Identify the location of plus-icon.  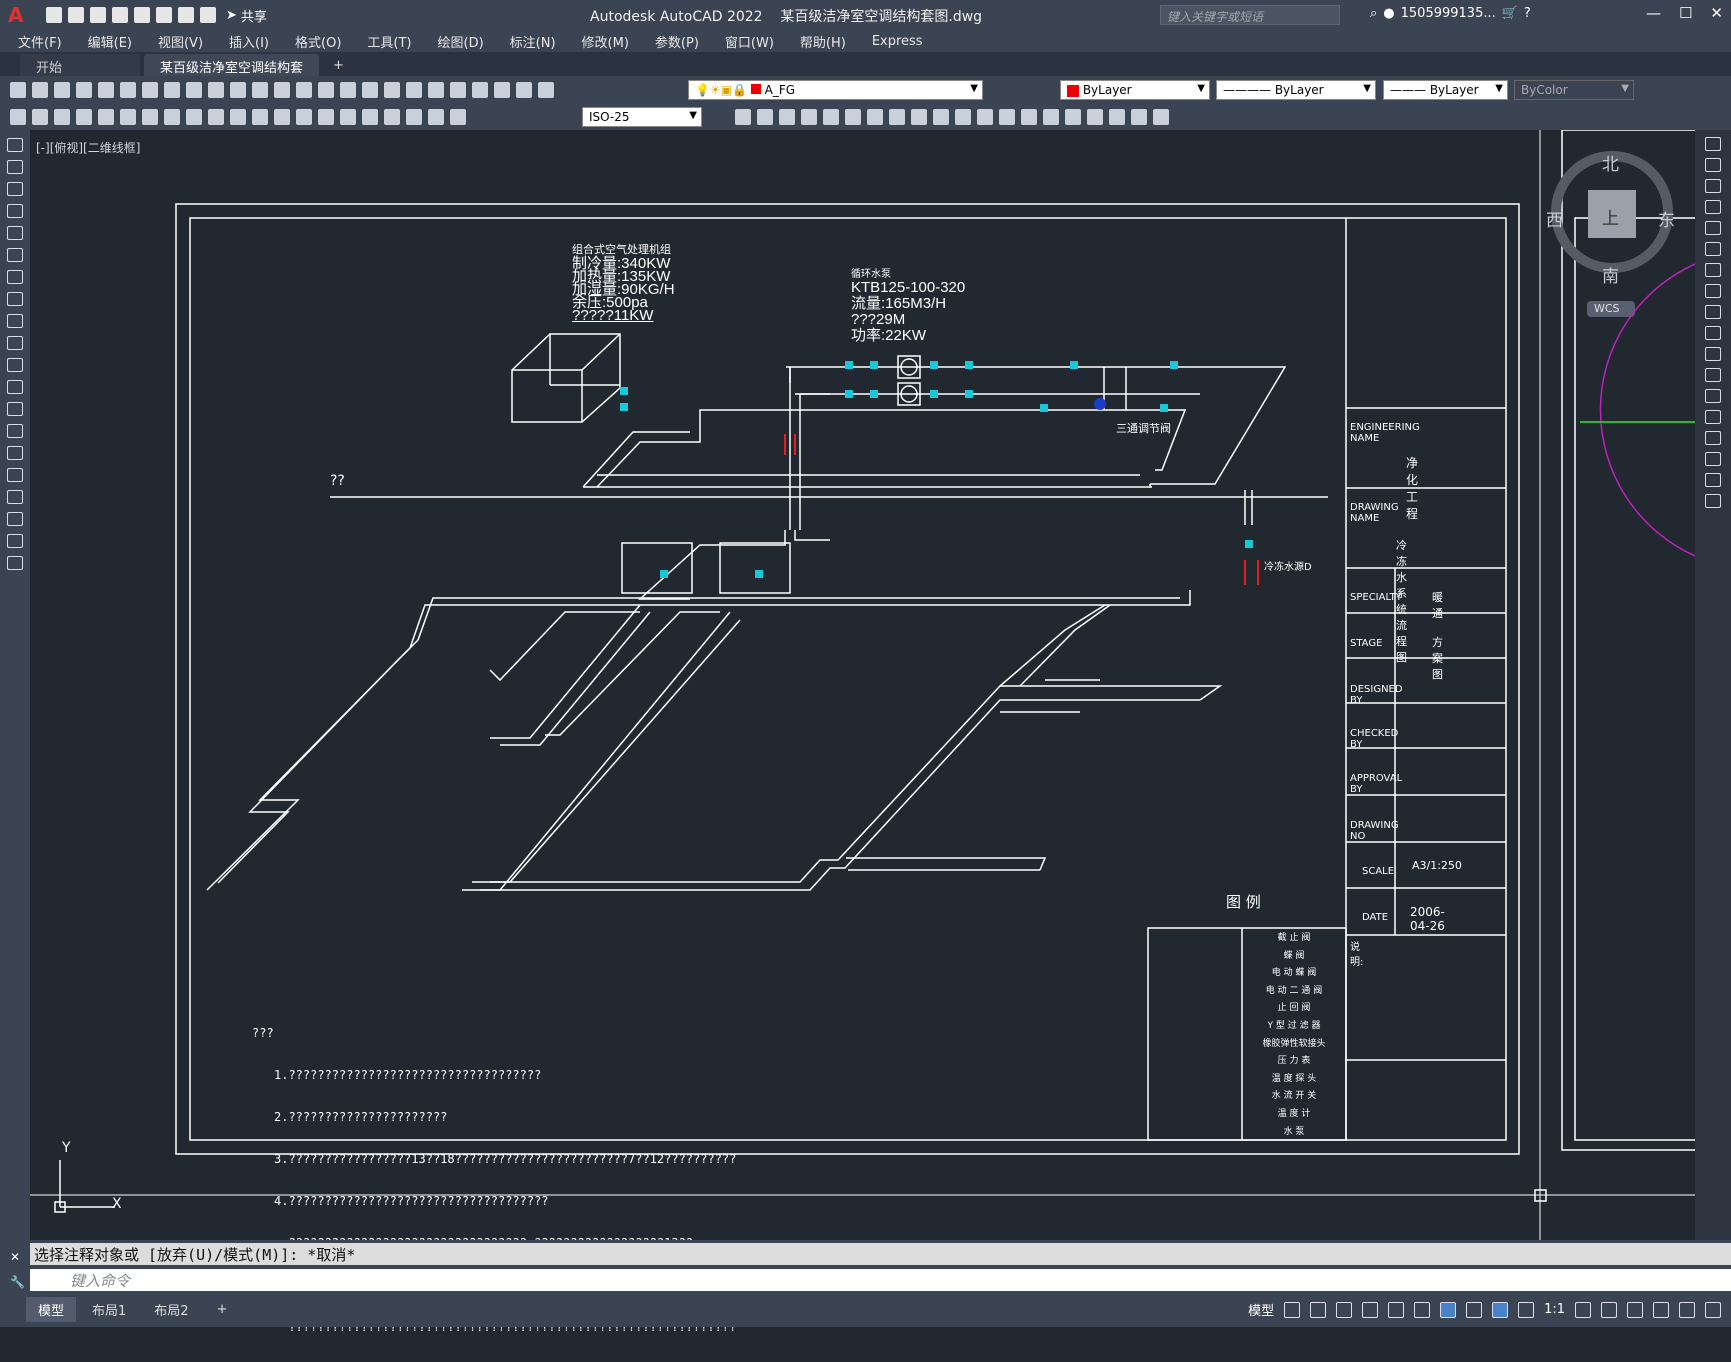
(1609, 1309).